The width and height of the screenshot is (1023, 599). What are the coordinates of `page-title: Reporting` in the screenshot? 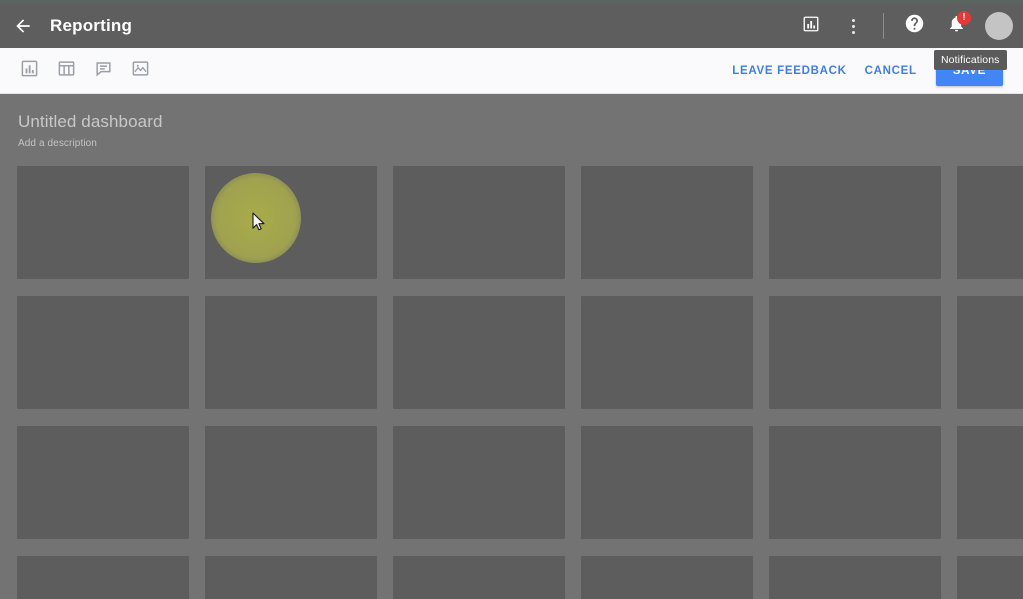 It's located at (91, 25).